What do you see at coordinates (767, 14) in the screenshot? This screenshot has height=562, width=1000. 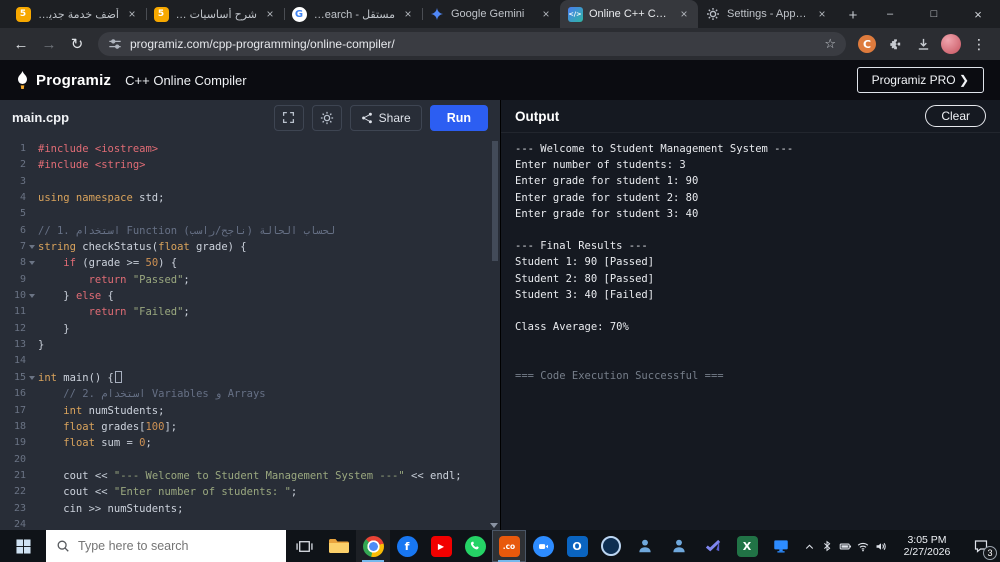 I see `tab-settings-appearance: Settings - Appearance ×` at bounding box center [767, 14].